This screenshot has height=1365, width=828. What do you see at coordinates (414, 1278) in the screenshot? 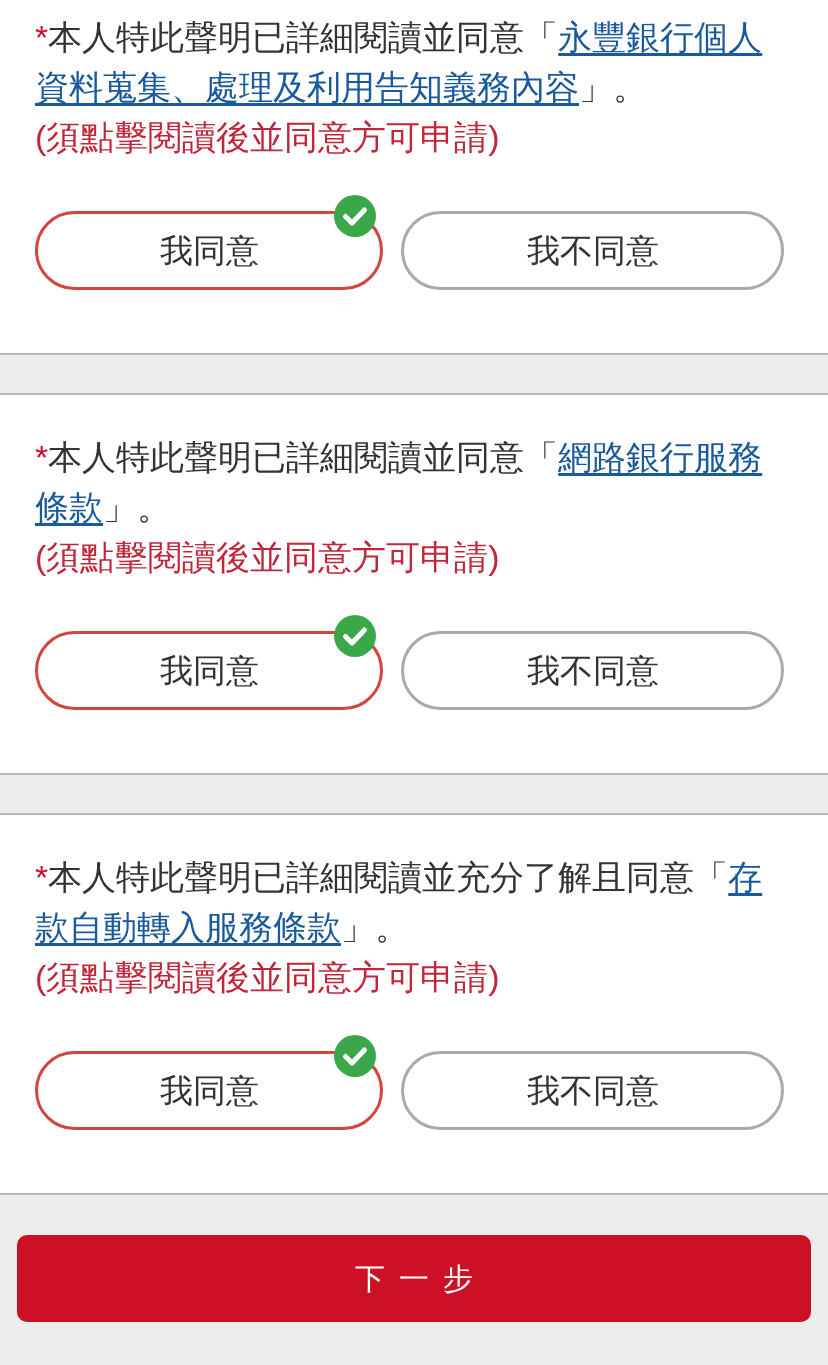
I see `next-step-button: 下一步` at bounding box center [414, 1278].